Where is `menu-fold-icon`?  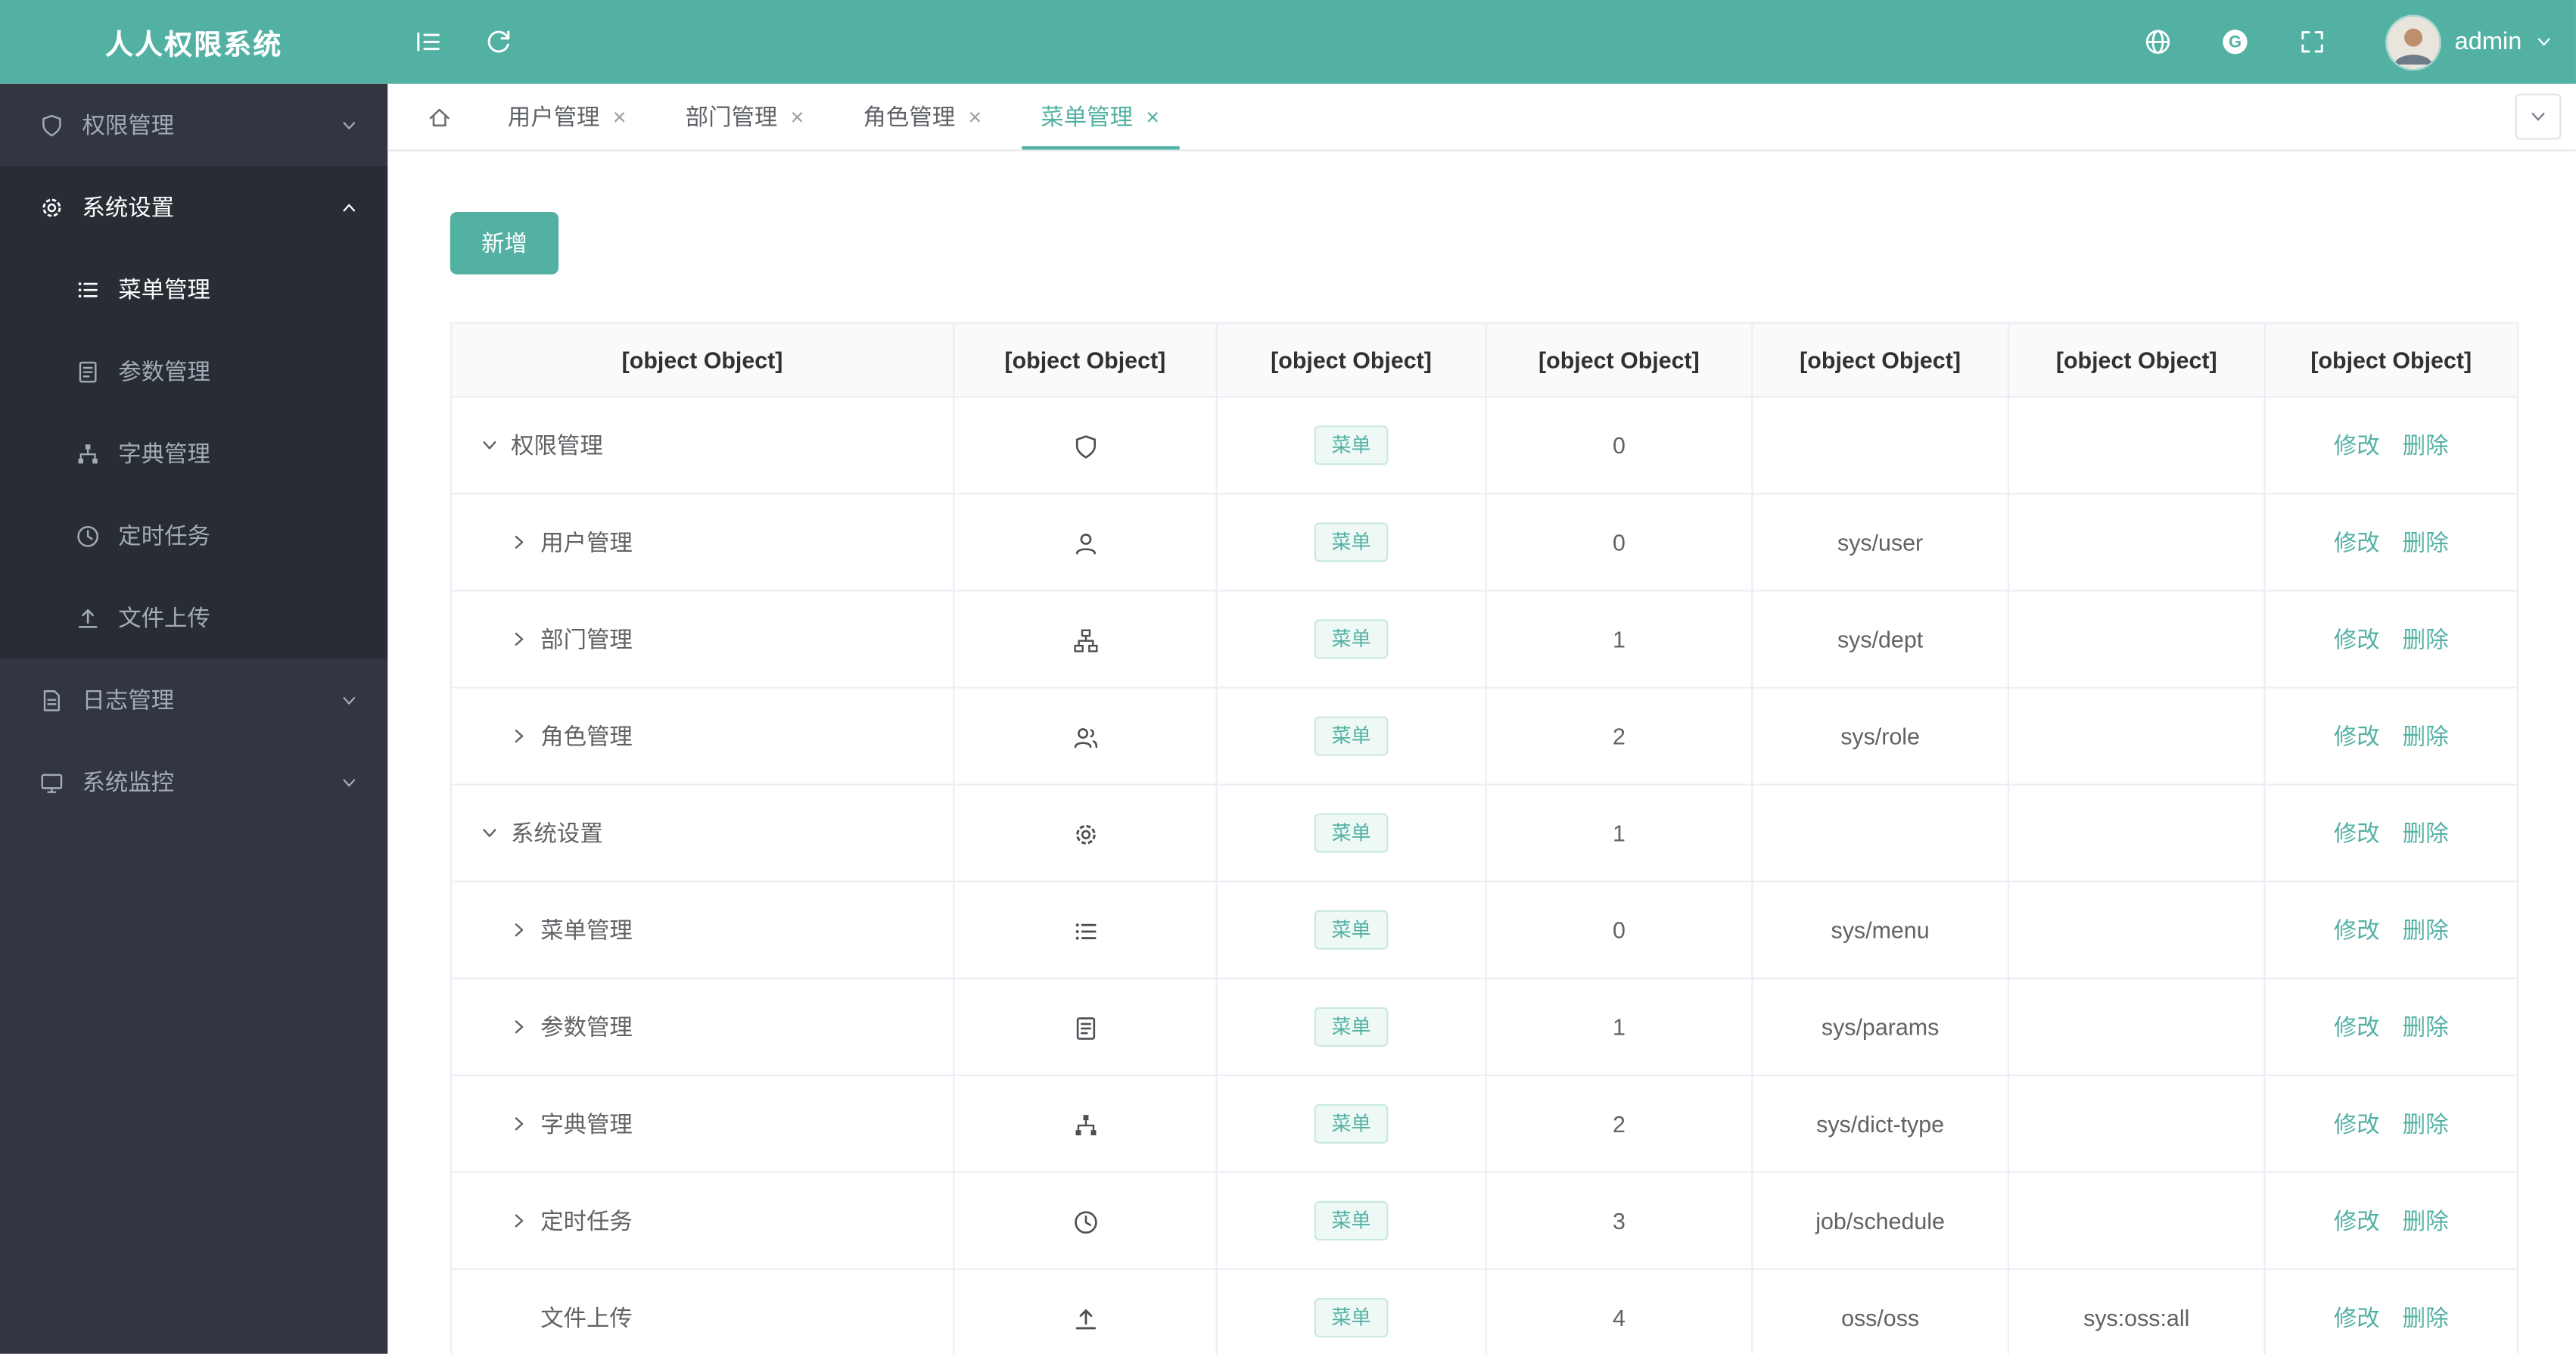
menu-fold-icon is located at coordinates (428, 42).